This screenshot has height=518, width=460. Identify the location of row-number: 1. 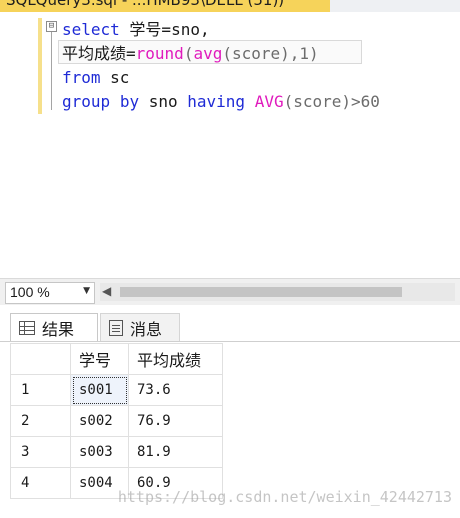
(40, 390).